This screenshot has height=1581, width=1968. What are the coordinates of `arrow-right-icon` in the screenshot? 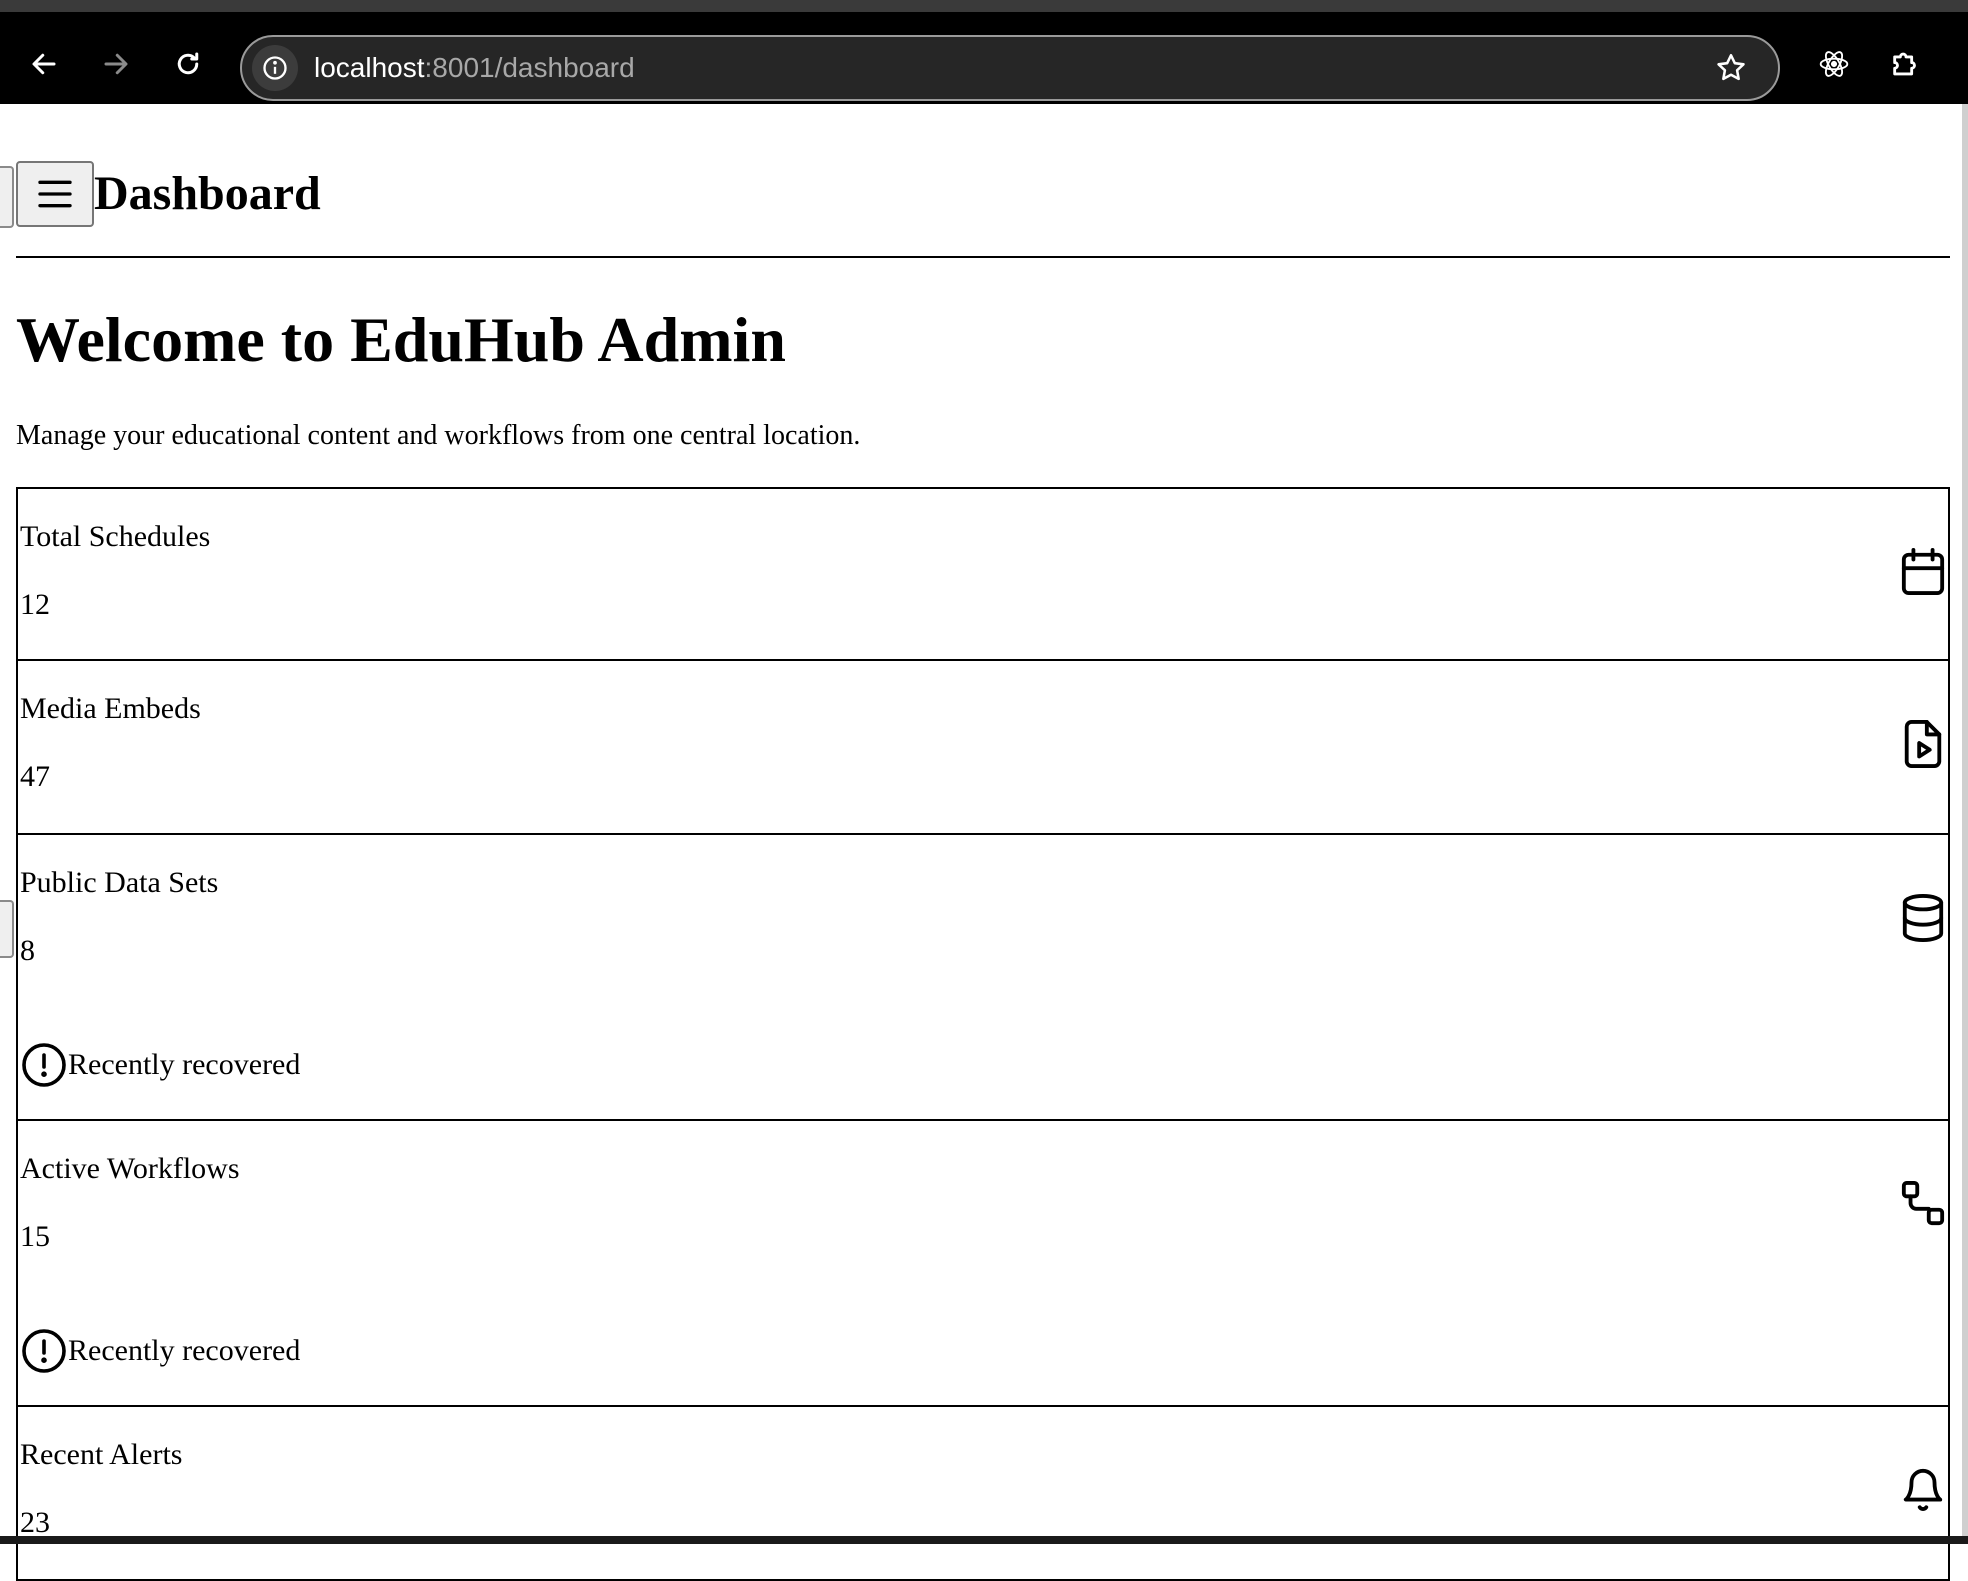 It's located at (116, 64).